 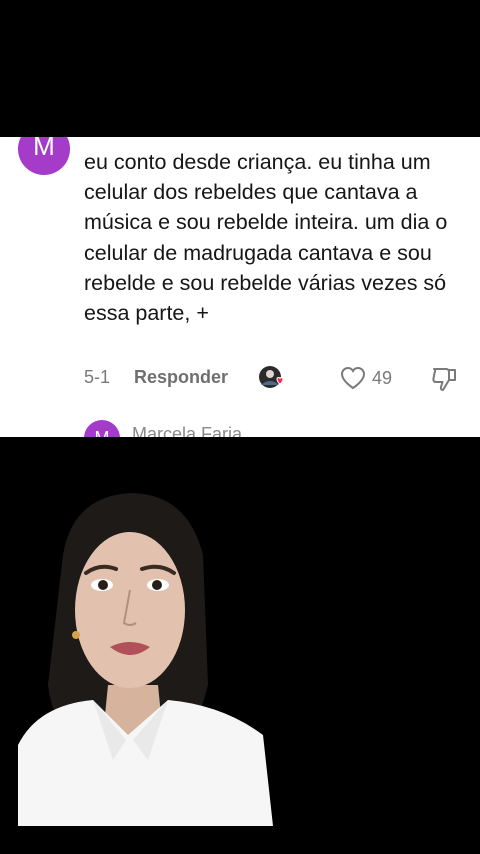 What do you see at coordinates (97, 377) in the screenshot?
I see `comment-date: 5-1` at bounding box center [97, 377].